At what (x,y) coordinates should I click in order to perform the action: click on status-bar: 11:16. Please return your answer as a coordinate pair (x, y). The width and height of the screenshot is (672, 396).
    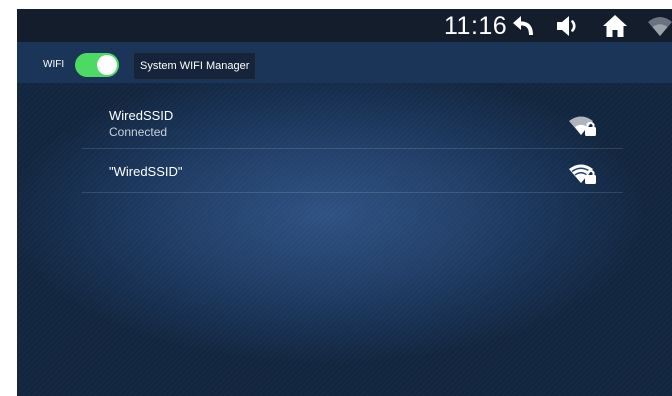
    Looking at the image, I should click on (344, 25).